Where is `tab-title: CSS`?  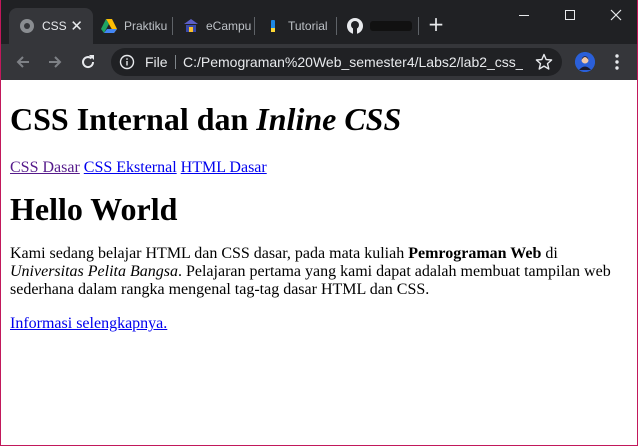
tab-title: CSS is located at coordinates (54, 26).